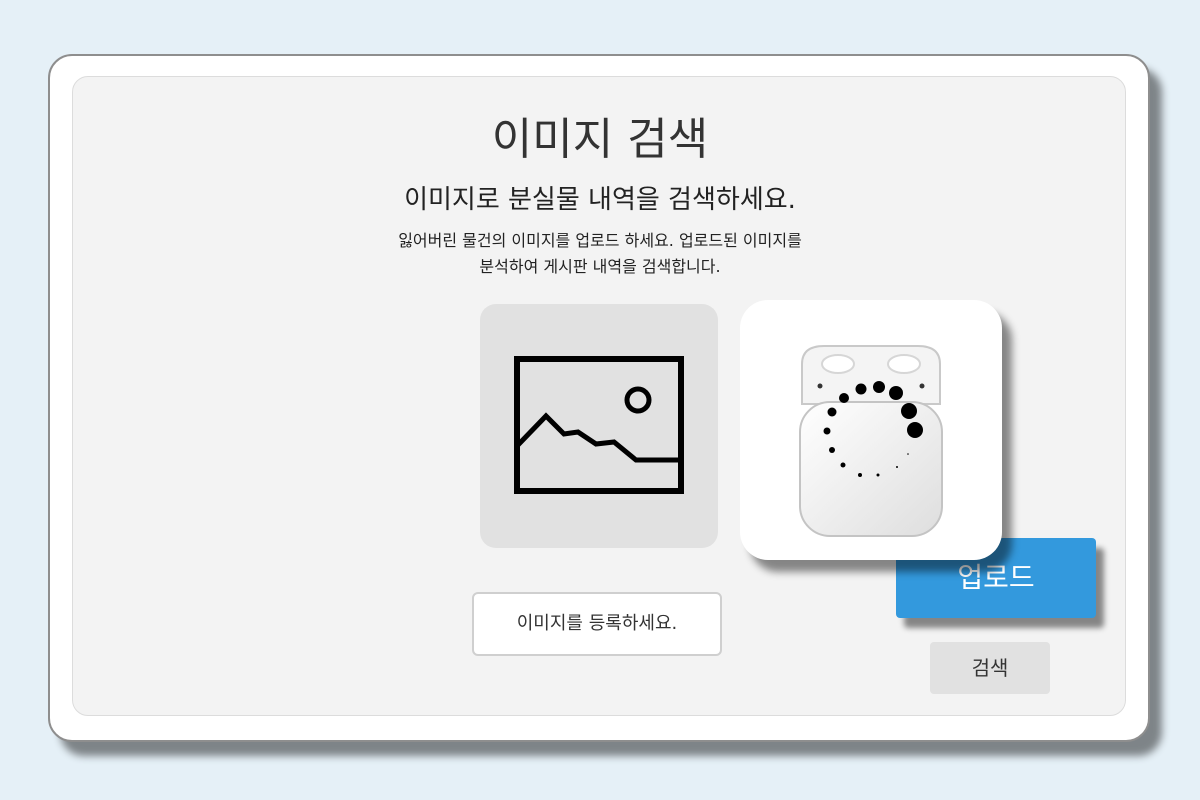  What do you see at coordinates (600, 139) in the screenshot?
I see `page-title: 이미지 검색` at bounding box center [600, 139].